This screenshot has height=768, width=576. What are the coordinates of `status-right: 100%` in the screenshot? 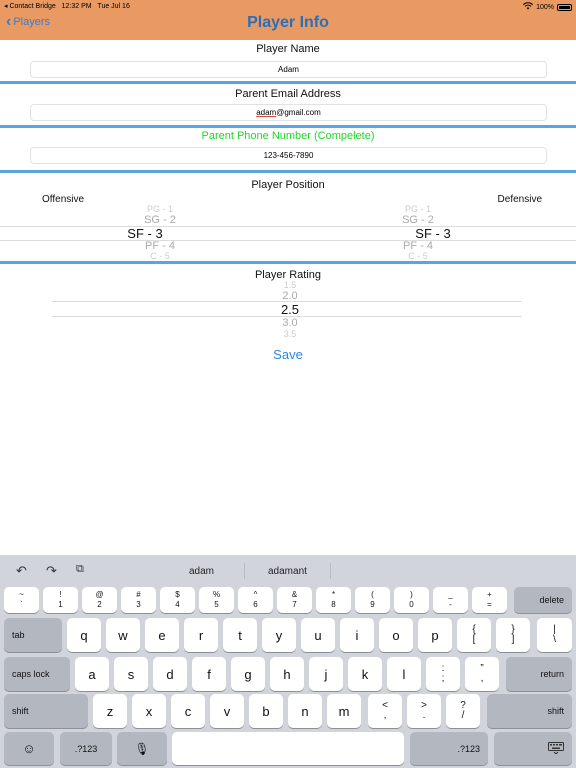 It's located at (547, 7).